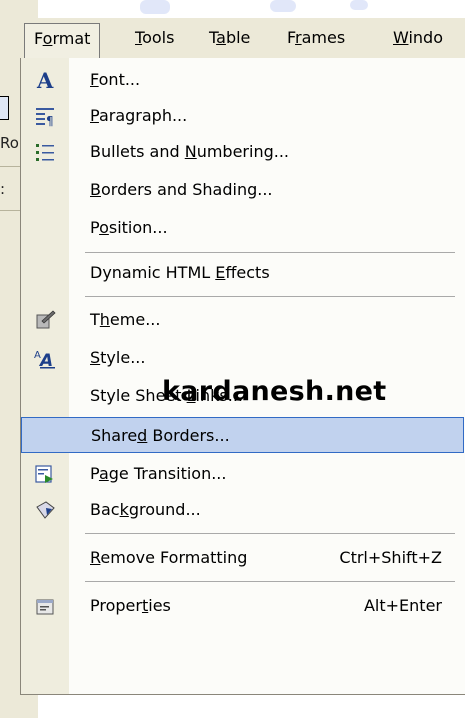  What do you see at coordinates (274, 391) in the screenshot?
I see `watermark-text: kardanesh.net` at bounding box center [274, 391].